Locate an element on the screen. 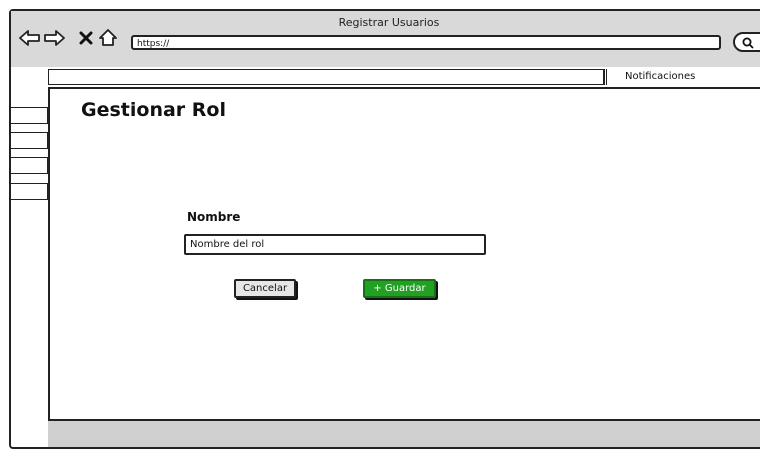 Image resolution: width=760 pixels, height=449 pixels. back-arrow-icon is located at coordinates (30, 38).